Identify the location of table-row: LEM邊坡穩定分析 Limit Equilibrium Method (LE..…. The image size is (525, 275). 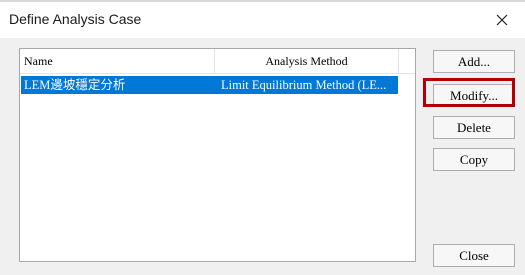
(209, 85).